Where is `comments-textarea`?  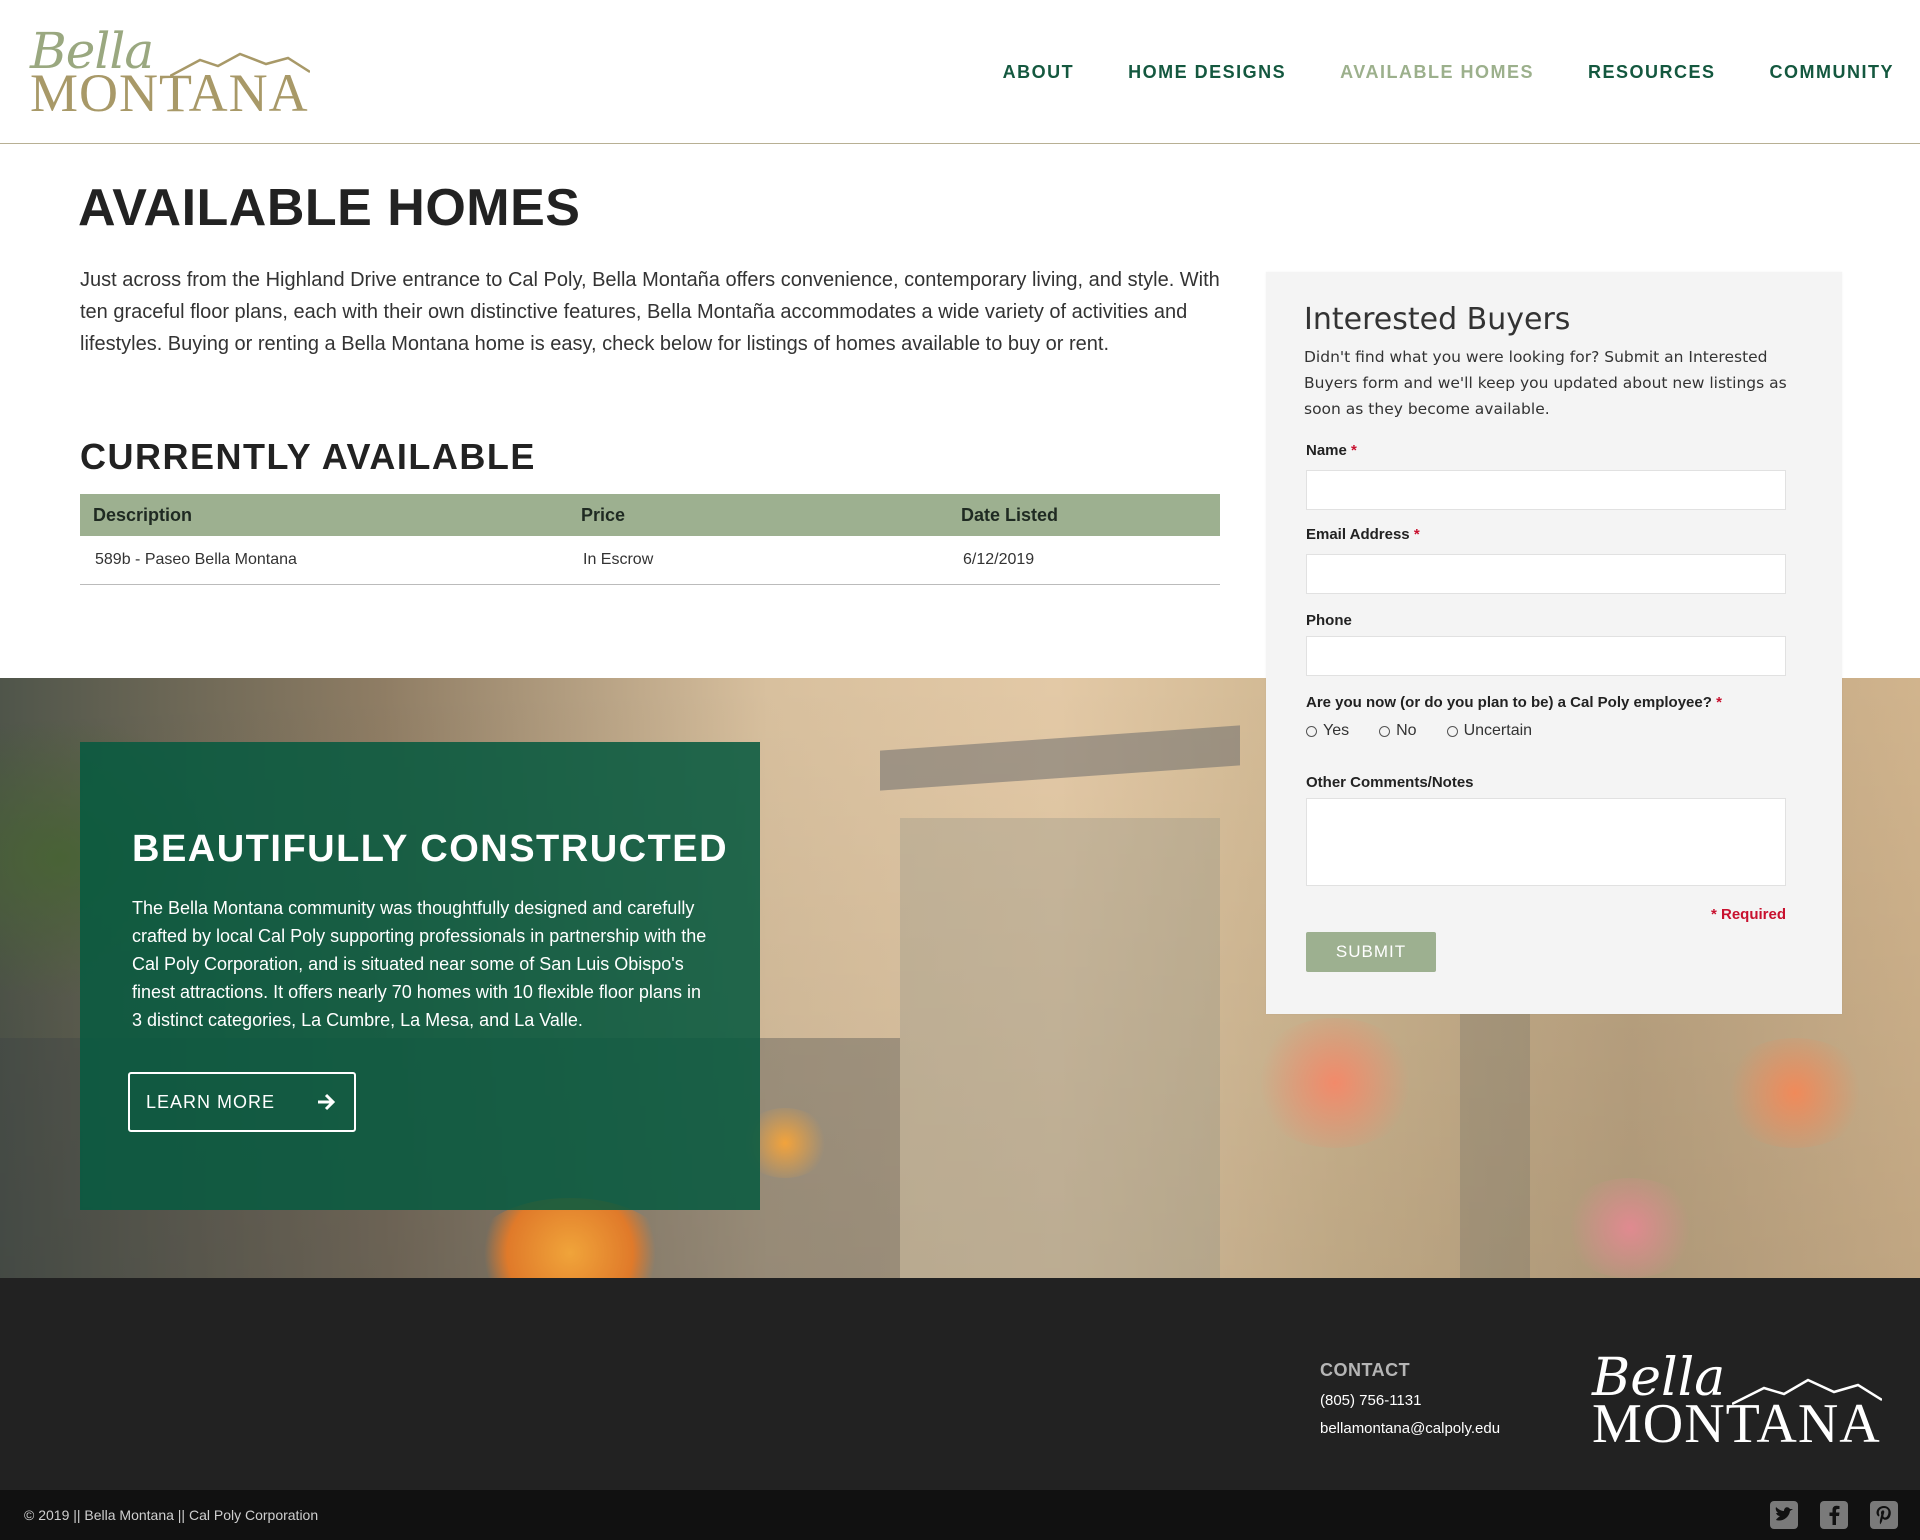
comments-textarea is located at coordinates (1546, 842).